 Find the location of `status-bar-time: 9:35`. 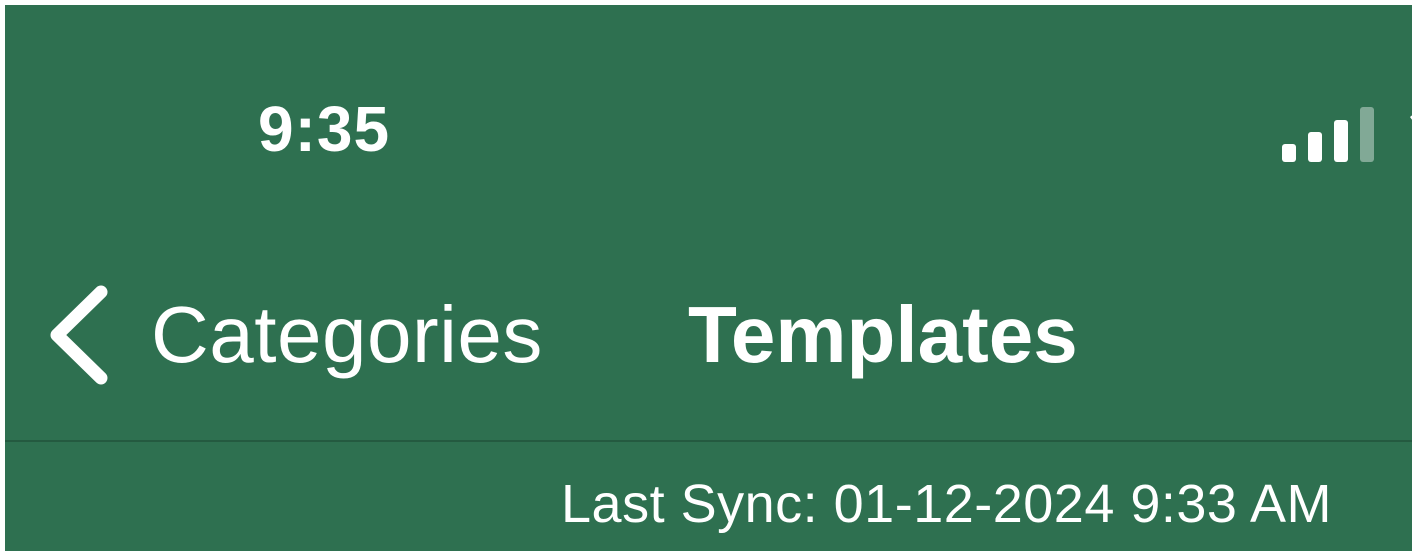

status-bar-time: 9:35 is located at coordinates (324, 129).